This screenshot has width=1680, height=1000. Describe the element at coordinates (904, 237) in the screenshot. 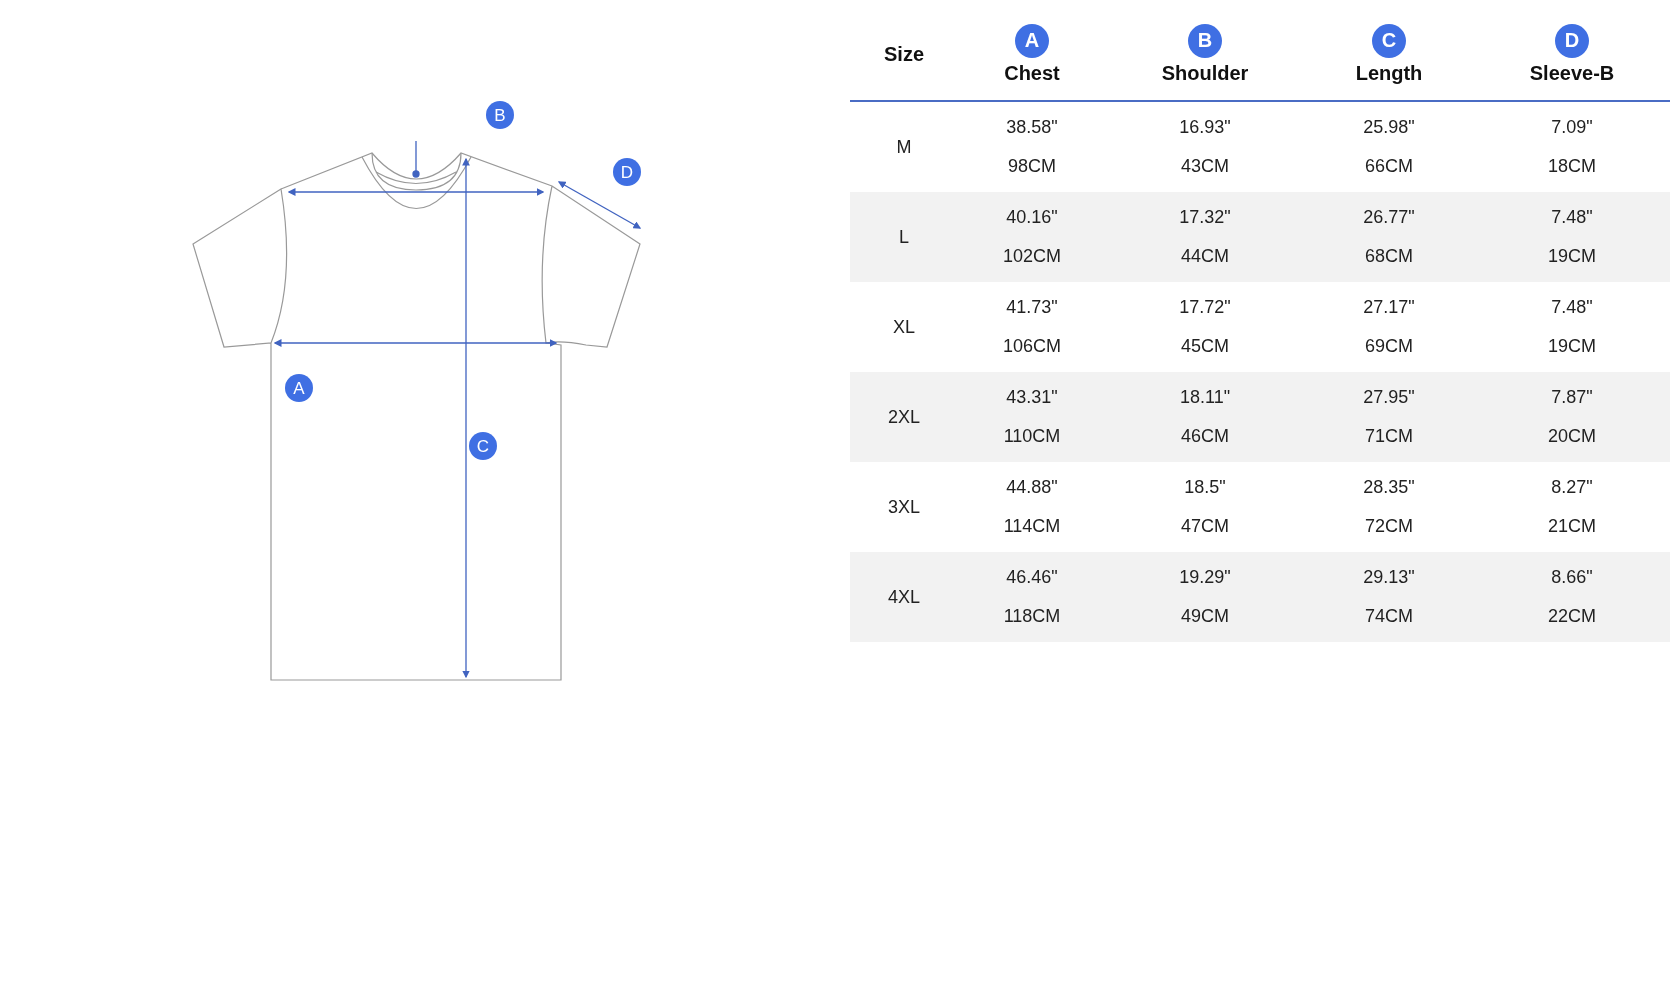

I see `size-cell: L` at that location.